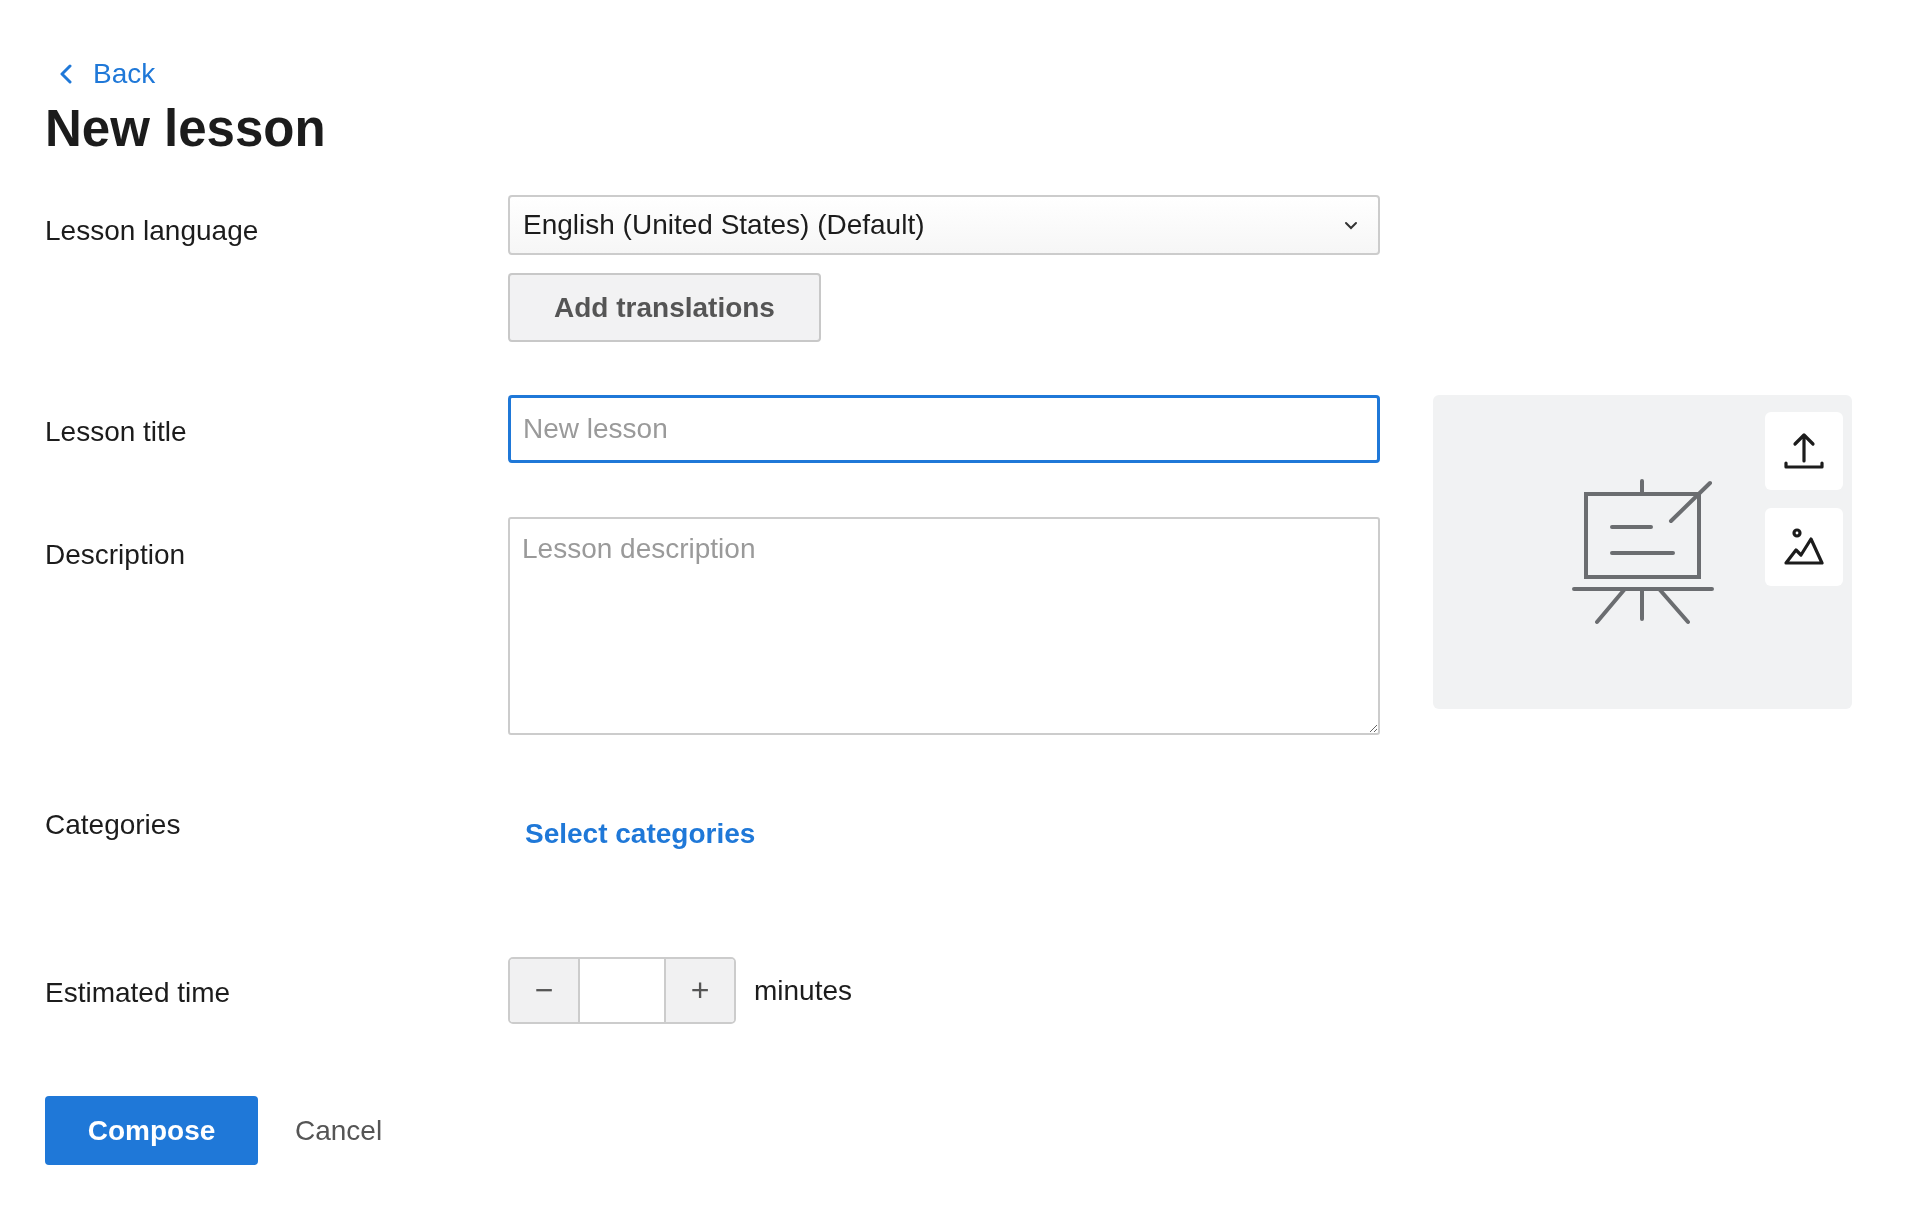 This screenshot has width=1925, height=1217. What do you see at coordinates (640, 834) in the screenshot?
I see `select-categories-link: Select categories` at bounding box center [640, 834].